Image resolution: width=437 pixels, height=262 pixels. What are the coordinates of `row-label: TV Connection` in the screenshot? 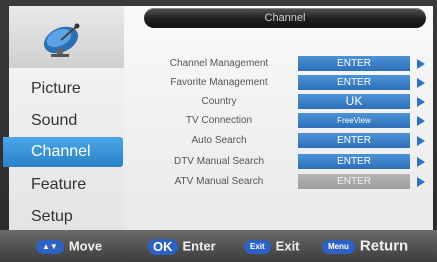 It's located at (219, 120).